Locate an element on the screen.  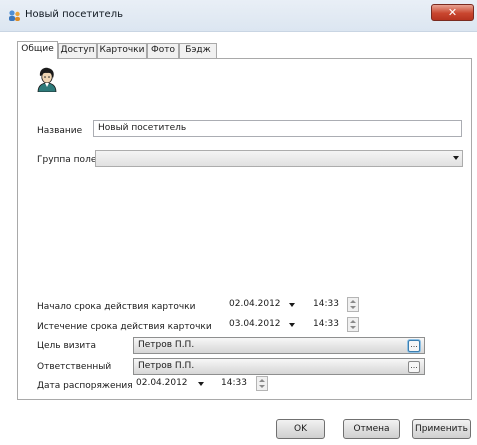
visit-purpose-field: Петров П.П. is located at coordinates (279, 345).